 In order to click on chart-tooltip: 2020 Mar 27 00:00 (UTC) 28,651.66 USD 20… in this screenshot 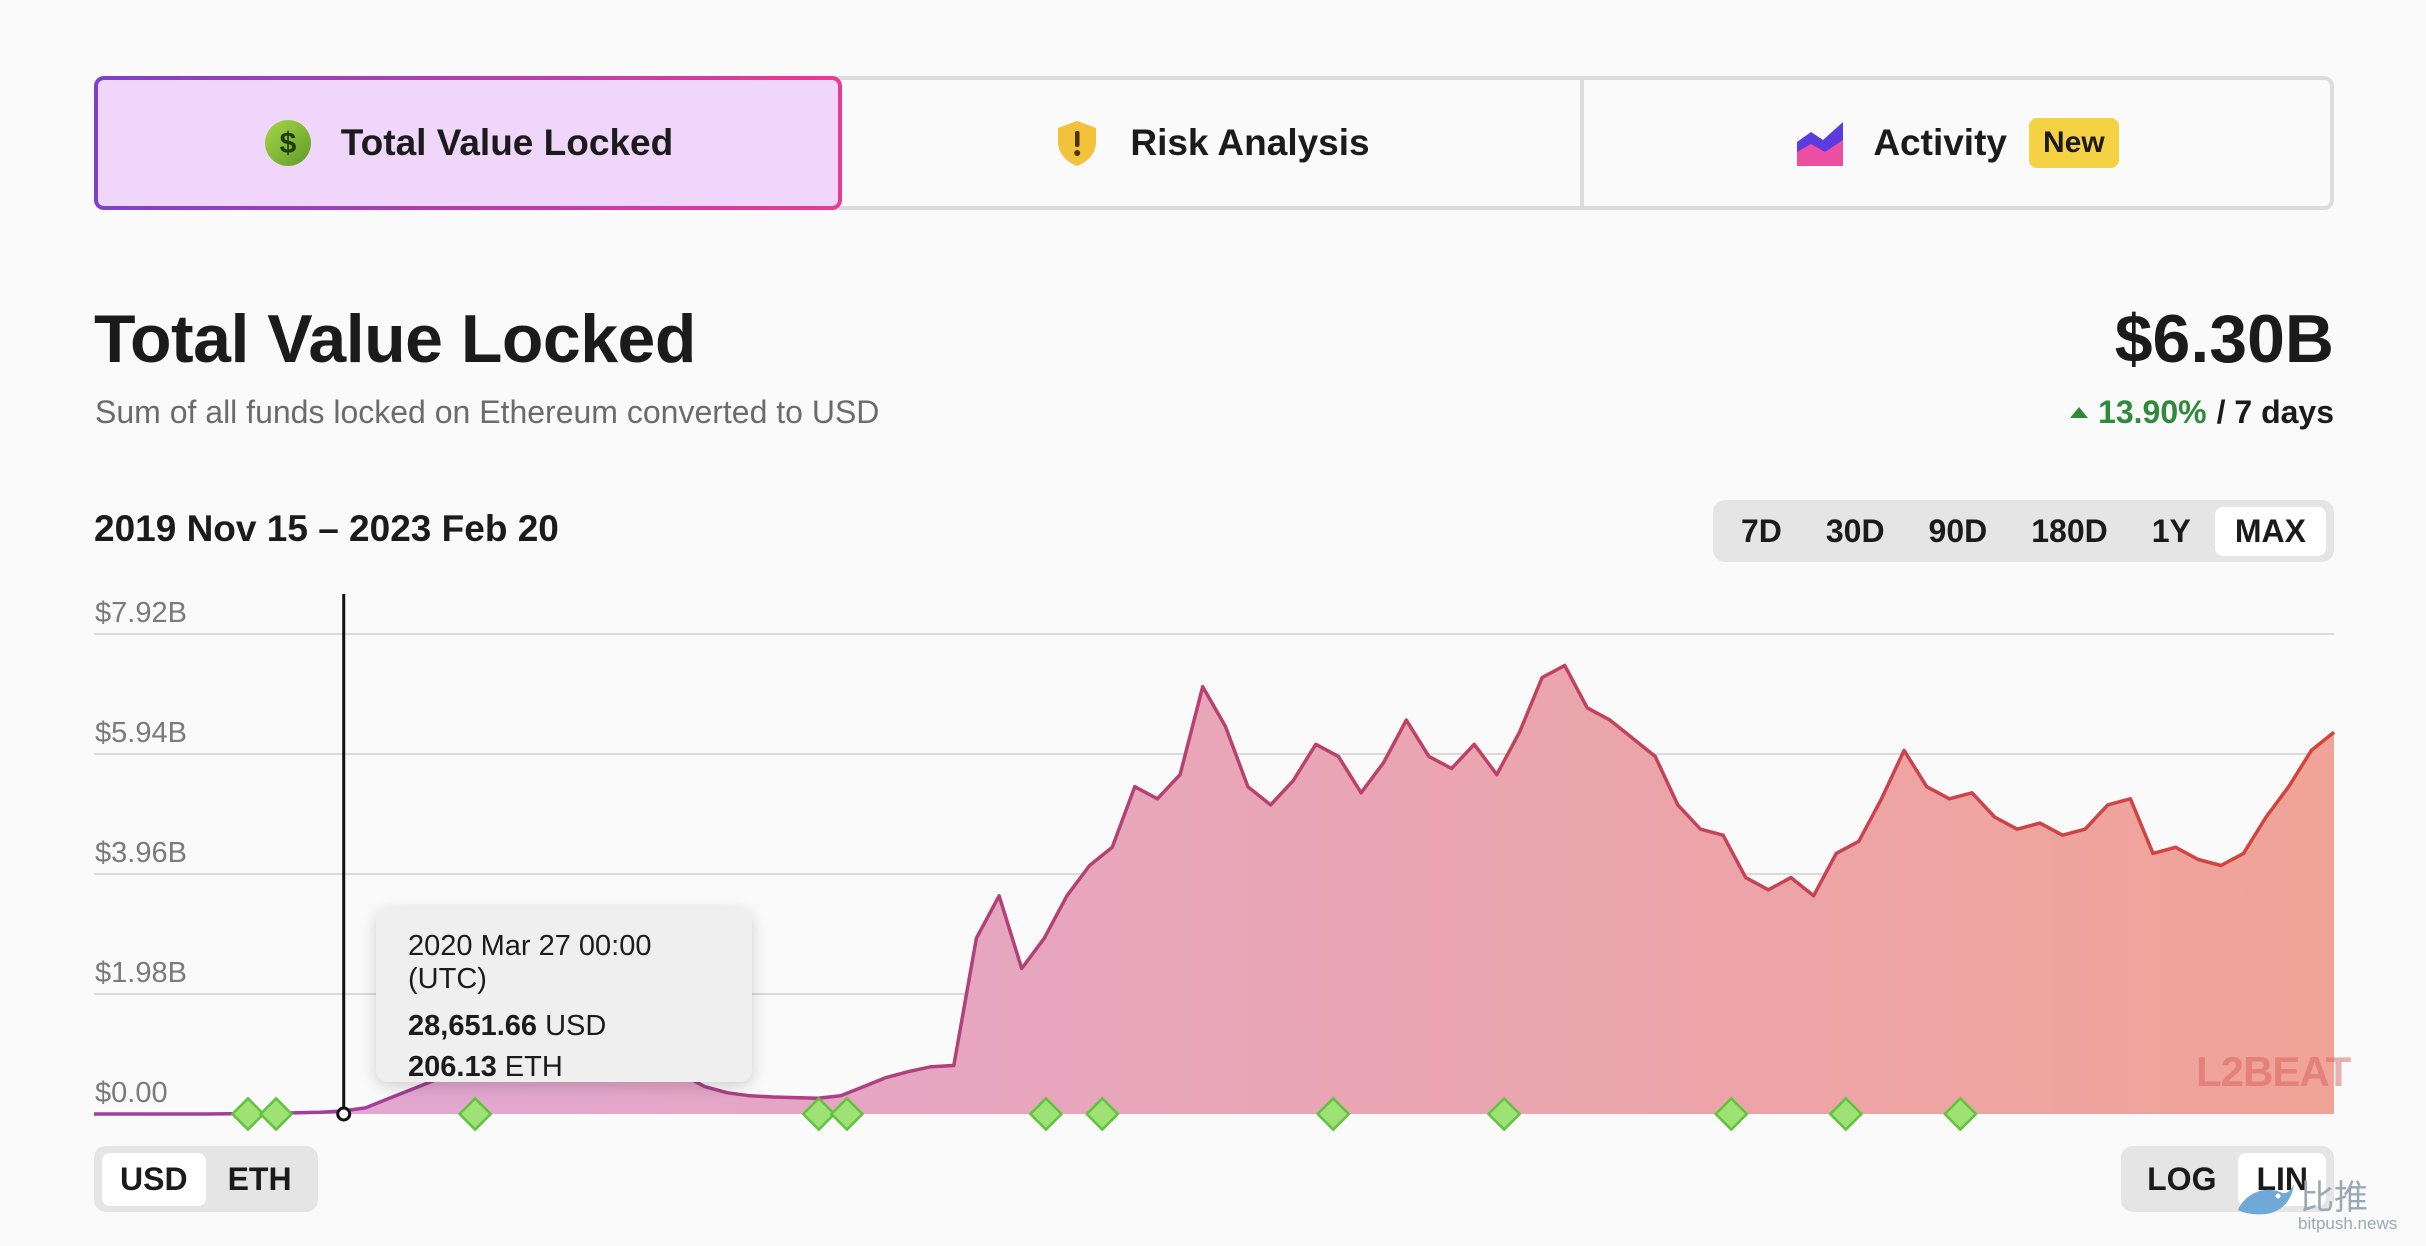, I will do `click(564, 996)`.